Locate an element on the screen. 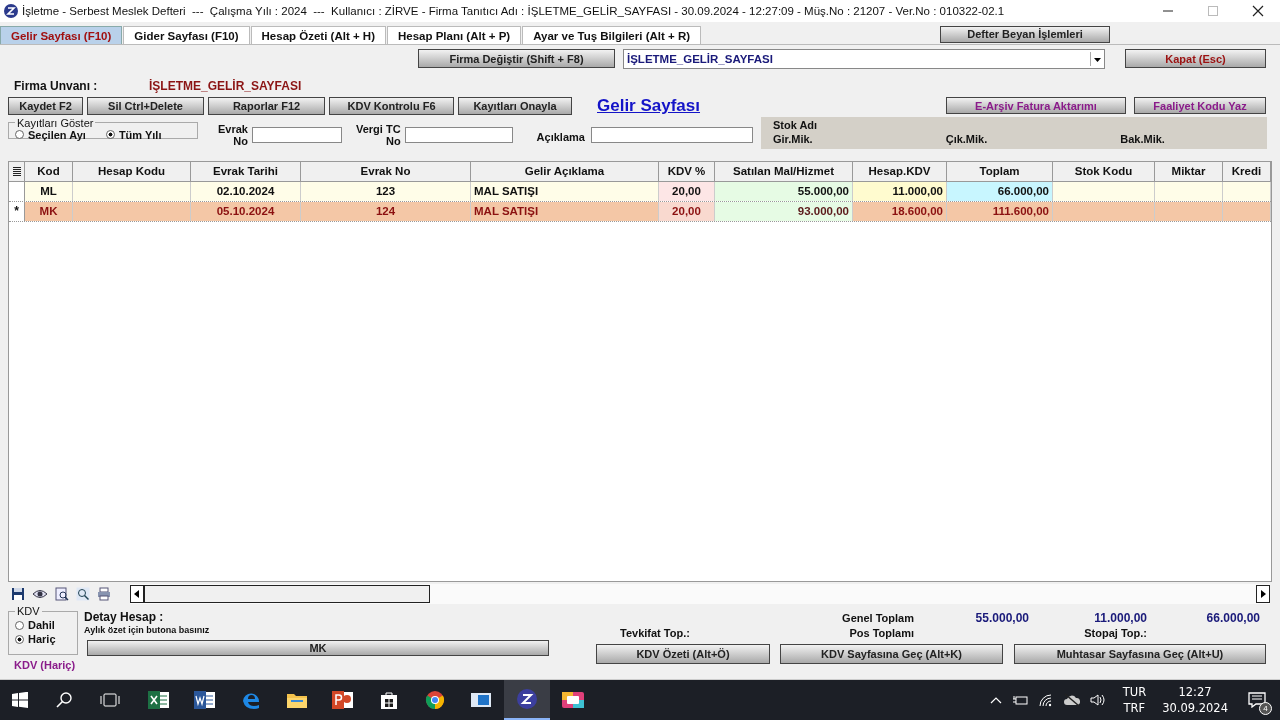  task-view-icon is located at coordinates (110, 700).